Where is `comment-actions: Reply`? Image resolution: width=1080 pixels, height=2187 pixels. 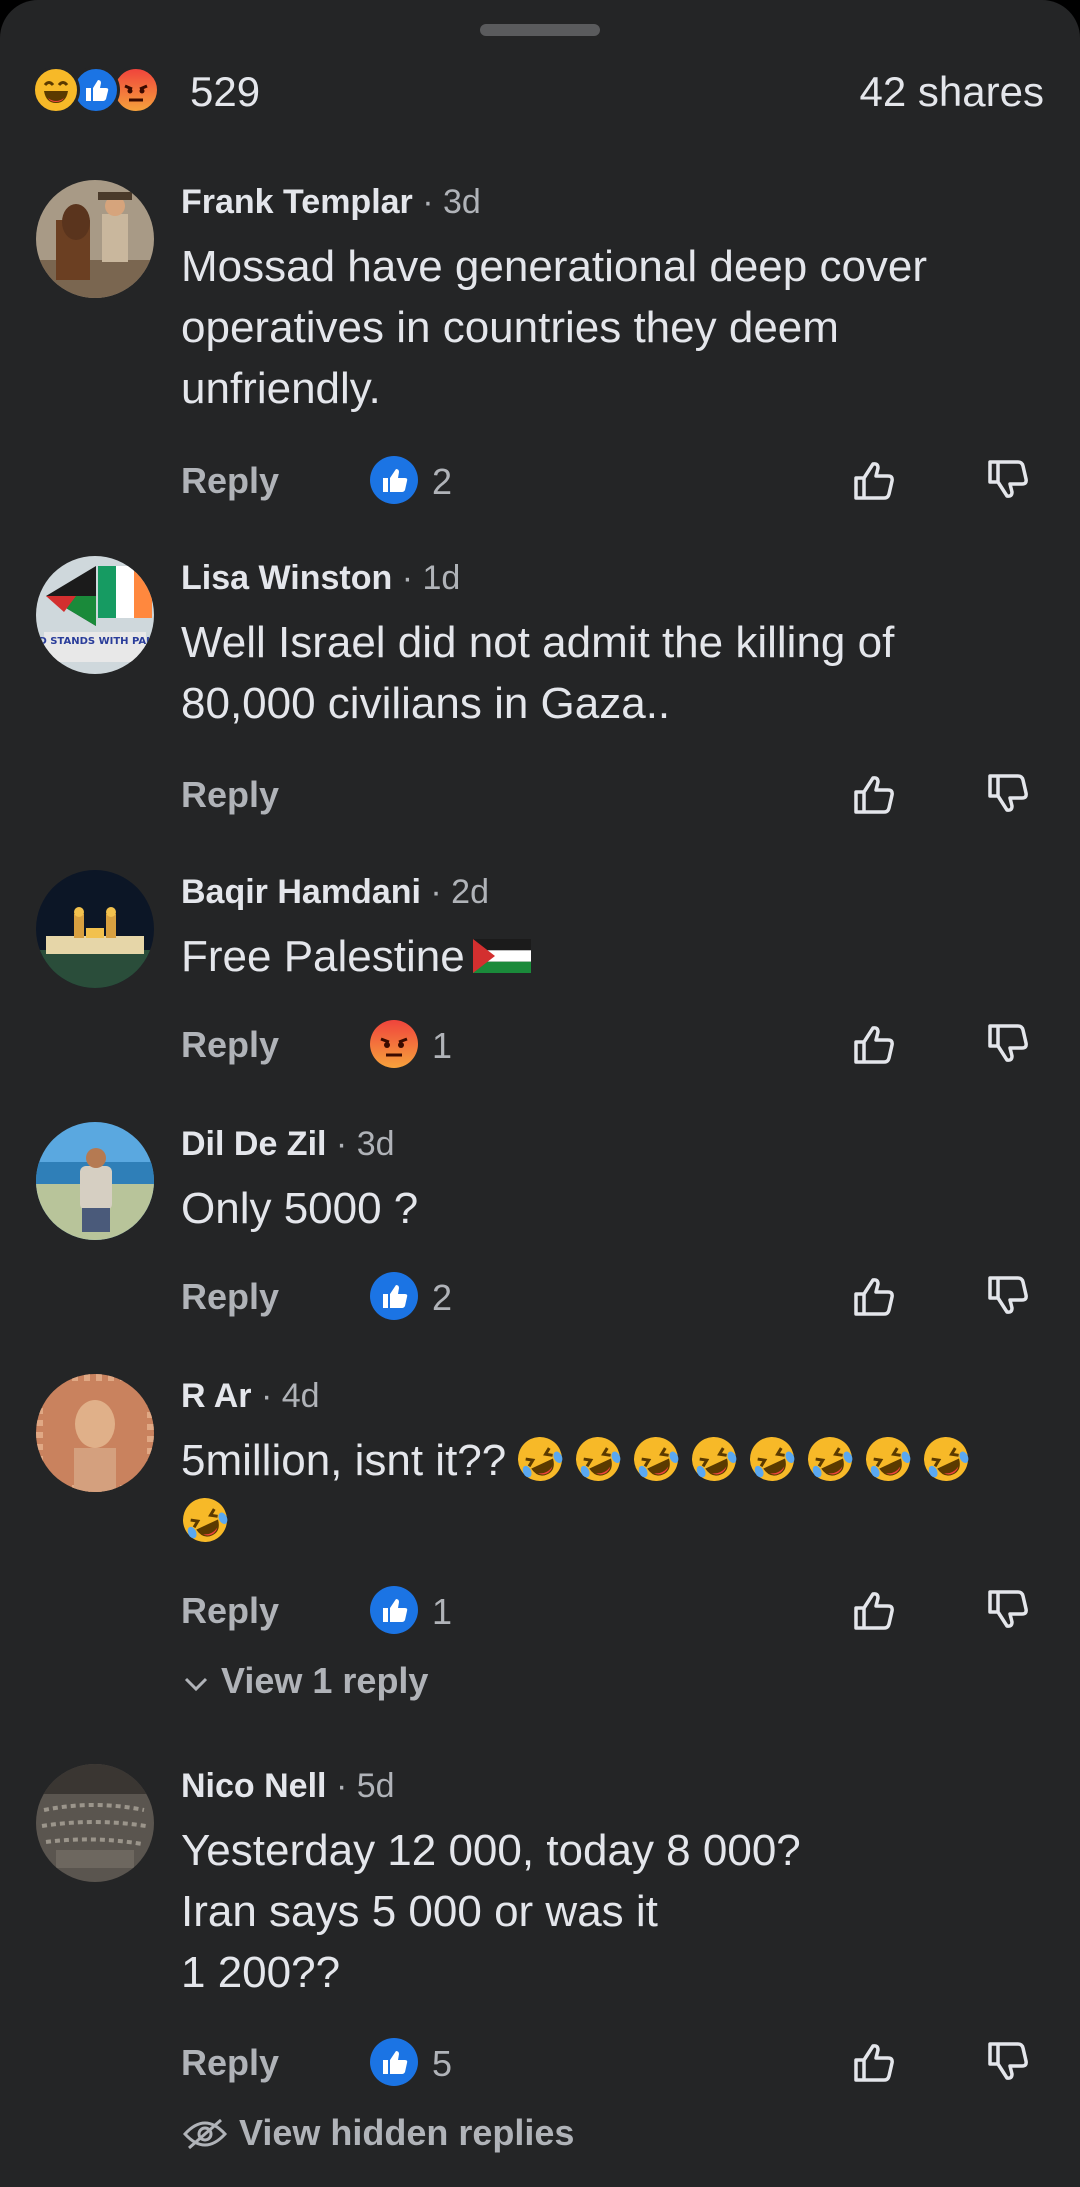 comment-actions: Reply is located at coordinates (540, 796).